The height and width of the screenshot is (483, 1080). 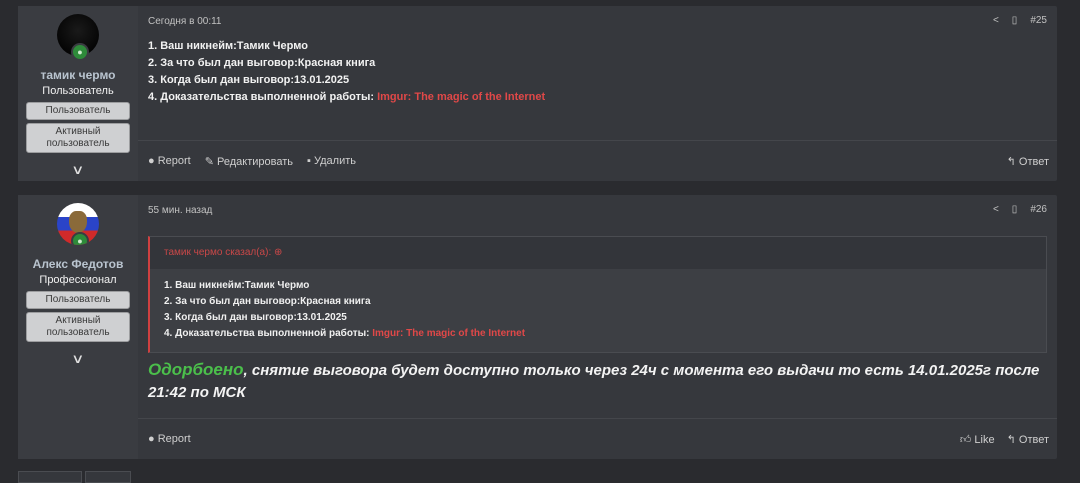 I want to click on user-title: Профессионал, so click(x=78, y=280).